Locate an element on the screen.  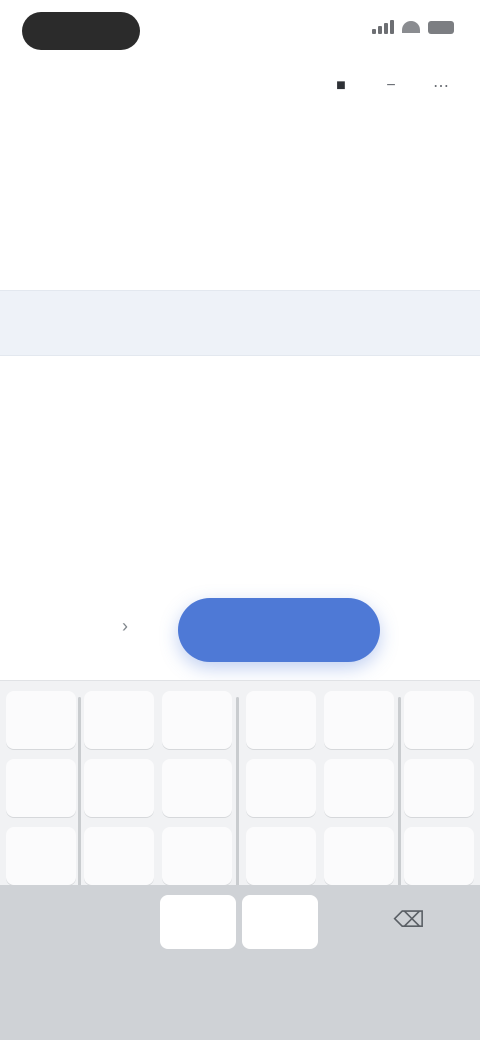
picker-row-highlighted is located at coordinates (240, 323).